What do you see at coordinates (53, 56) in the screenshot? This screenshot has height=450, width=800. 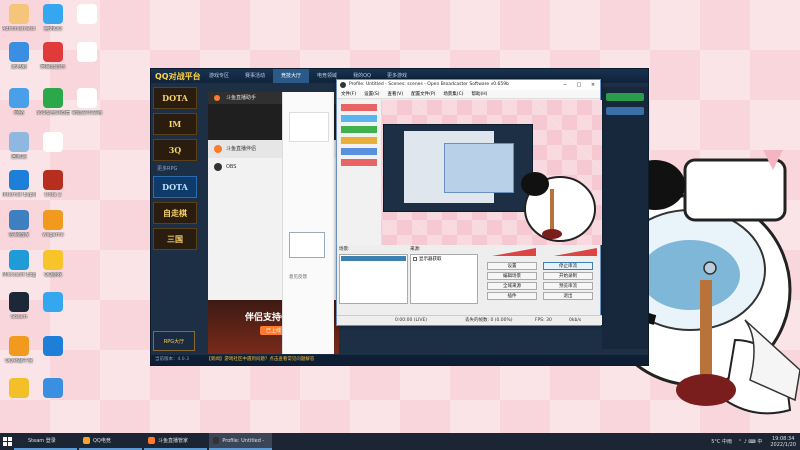 I see `desktop-icon: 网易云音乐` at bounding box center [53, 56].